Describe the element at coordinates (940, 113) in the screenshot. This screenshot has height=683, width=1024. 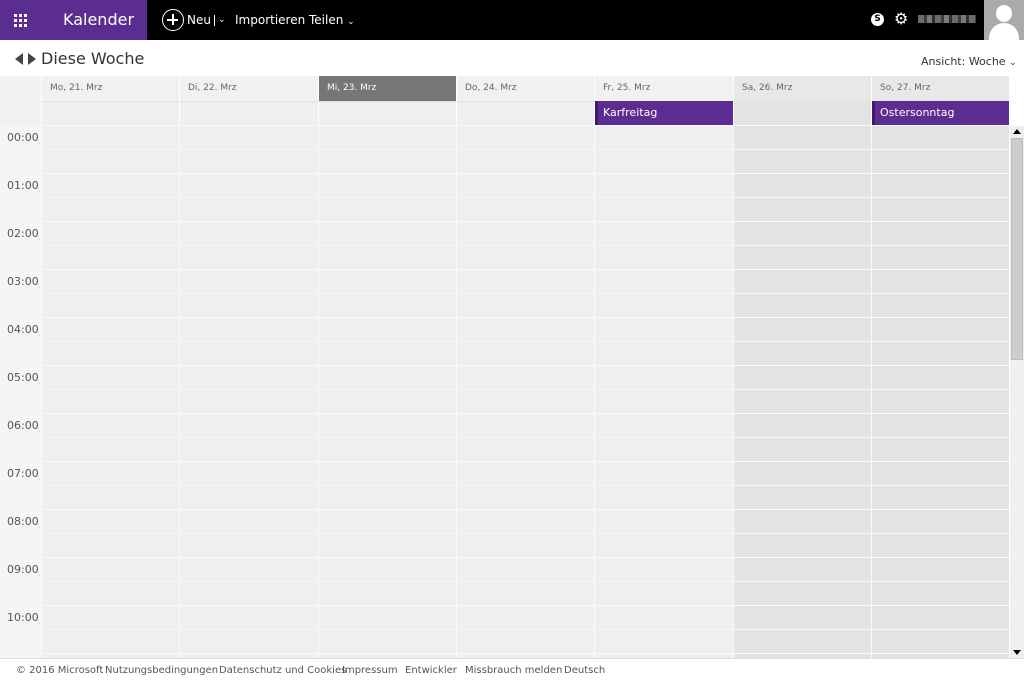
I see `all-day-event: Ostersonntag` at that location.